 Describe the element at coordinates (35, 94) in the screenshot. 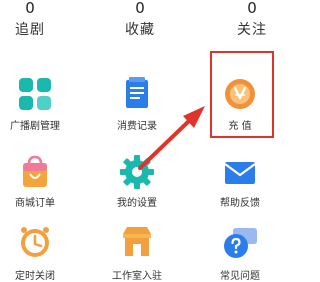

I see `grid-icon` at that location.